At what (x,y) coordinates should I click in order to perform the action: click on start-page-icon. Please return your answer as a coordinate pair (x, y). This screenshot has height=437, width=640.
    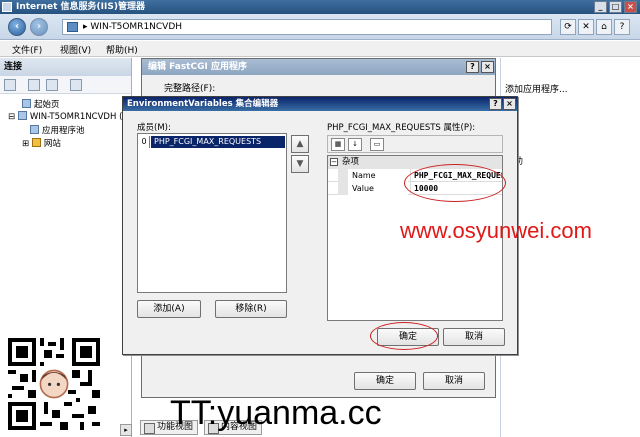
    Looking at the image, I should click on (26, 103).